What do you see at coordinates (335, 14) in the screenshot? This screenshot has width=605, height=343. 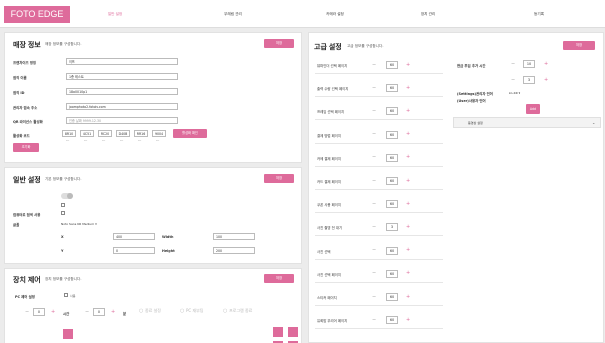 I see `nav-tab-camera: 카메라 설정` at bounding box center [335, 14].